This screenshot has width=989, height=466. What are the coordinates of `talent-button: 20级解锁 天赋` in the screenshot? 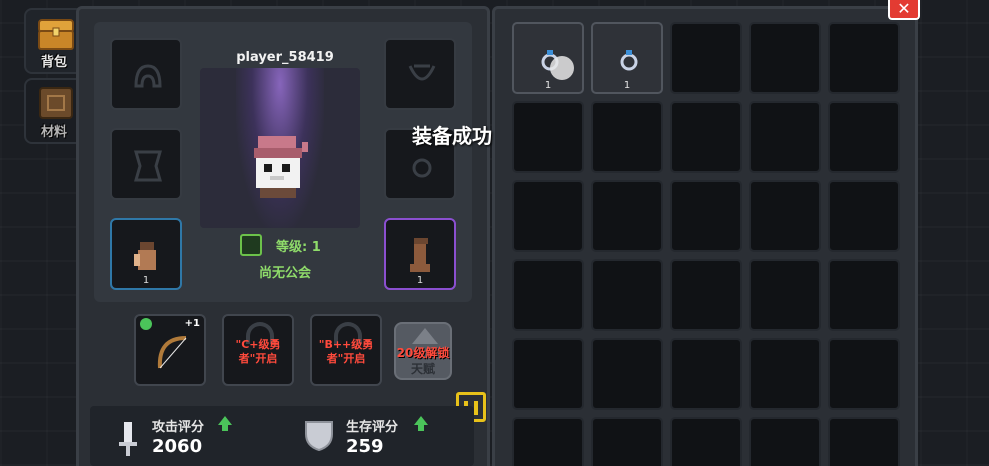 It's located at (423, 351).